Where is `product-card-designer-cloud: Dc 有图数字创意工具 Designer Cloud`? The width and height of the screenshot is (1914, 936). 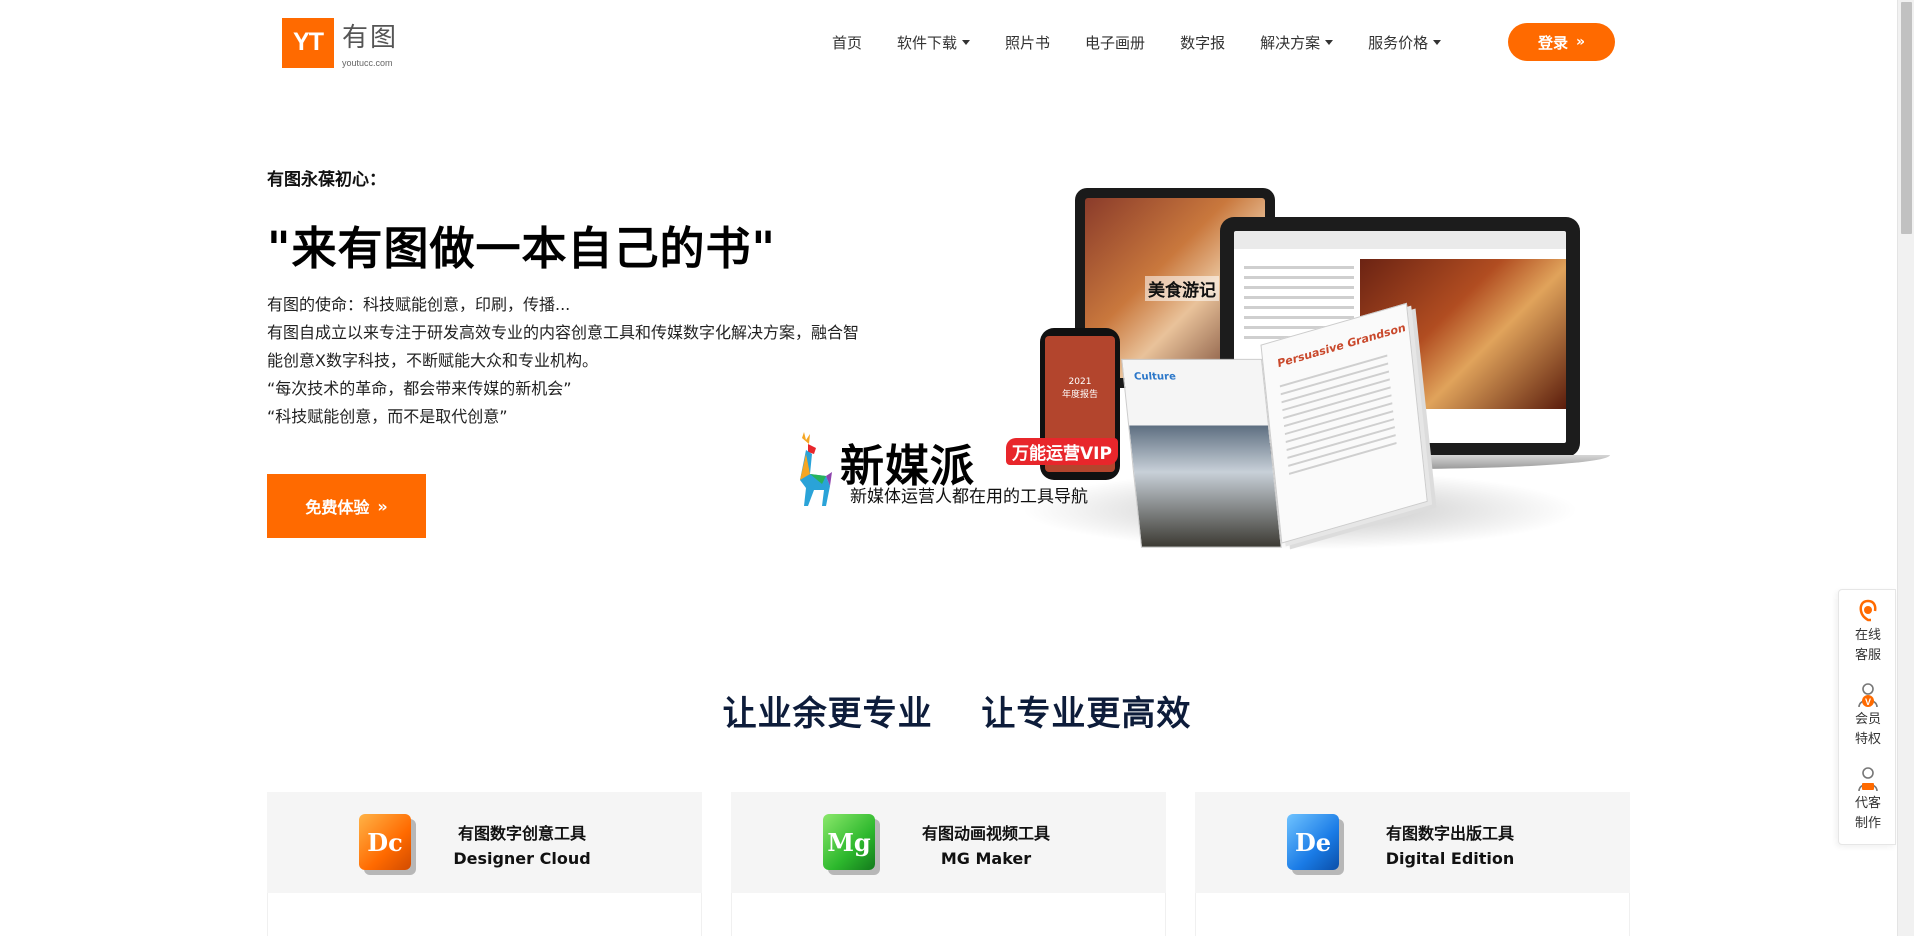
product-card-designer-cloud: Dc 有图数字创意工具 Designer Cloud is located at coordinates (484, 864).